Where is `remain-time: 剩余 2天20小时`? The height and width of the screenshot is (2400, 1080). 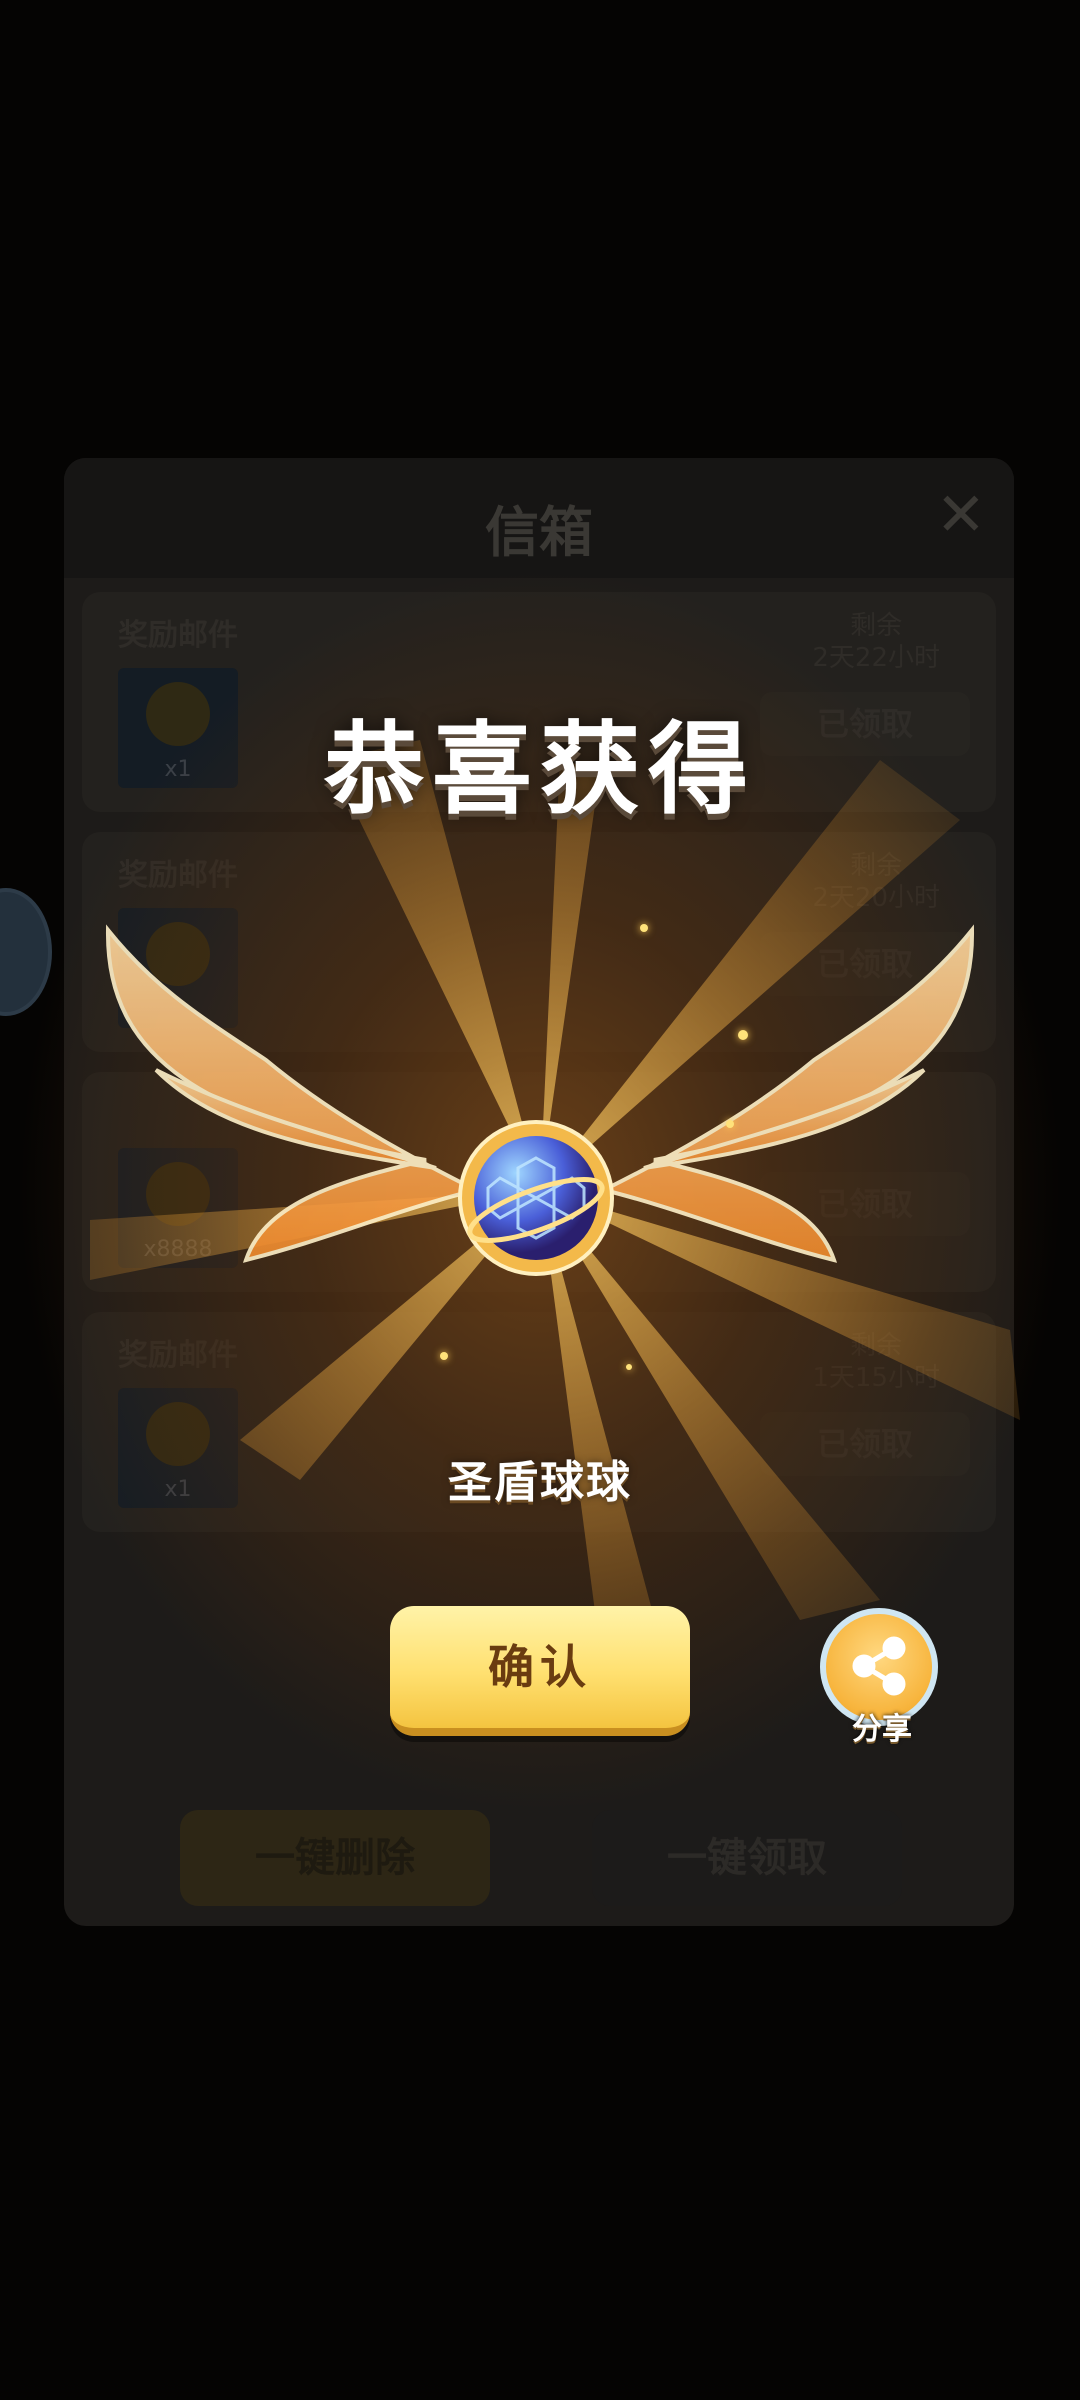
remain-time: 剩余 2天20小时 is located at coordinates (876, 882).